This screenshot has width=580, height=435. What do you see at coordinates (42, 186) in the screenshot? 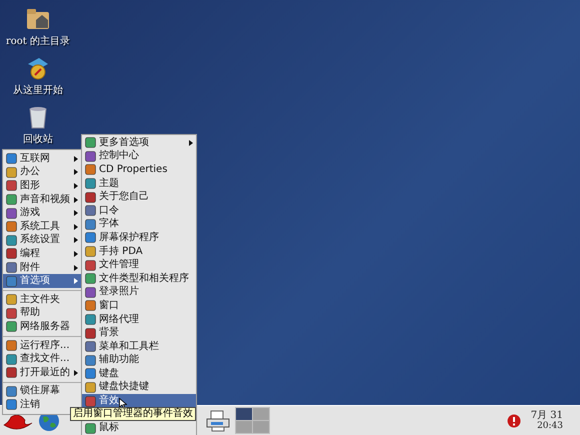
I see `menu-item: 图形` at bounding box center [42, 186].